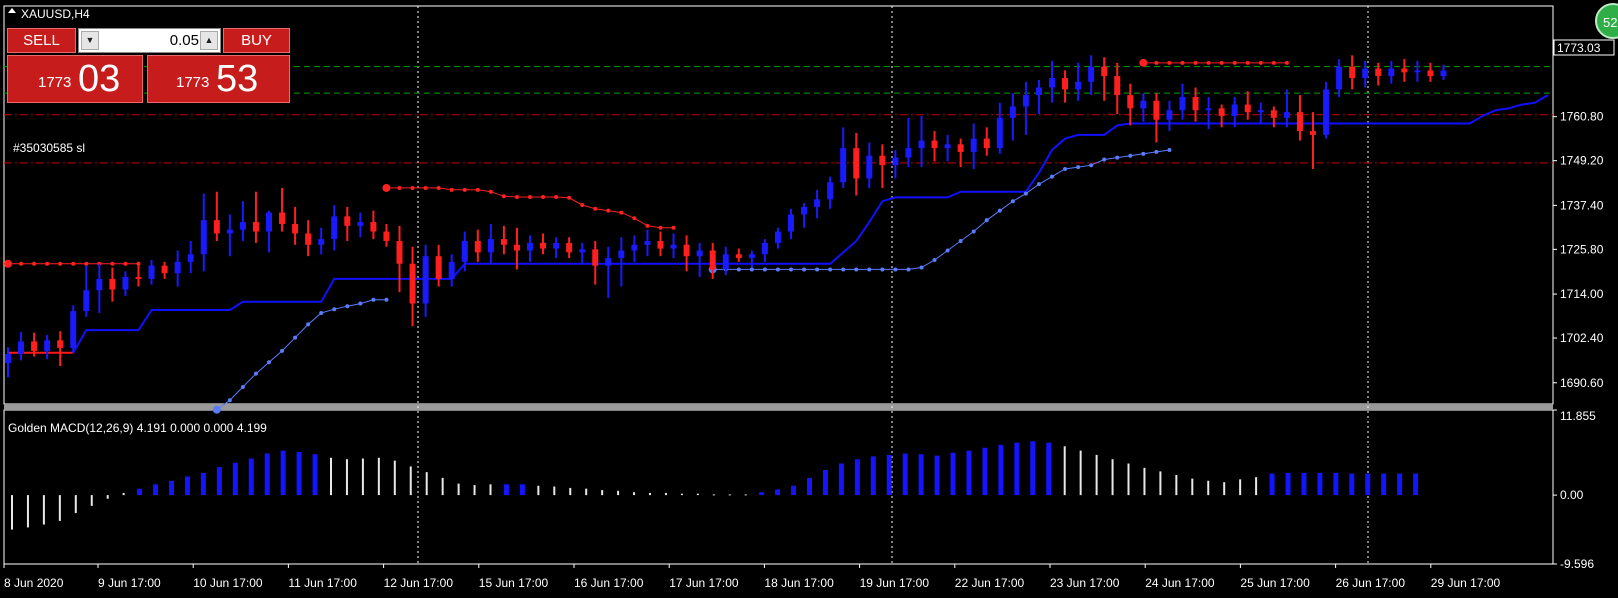  I want to click on trail-line, so click(301, 355).